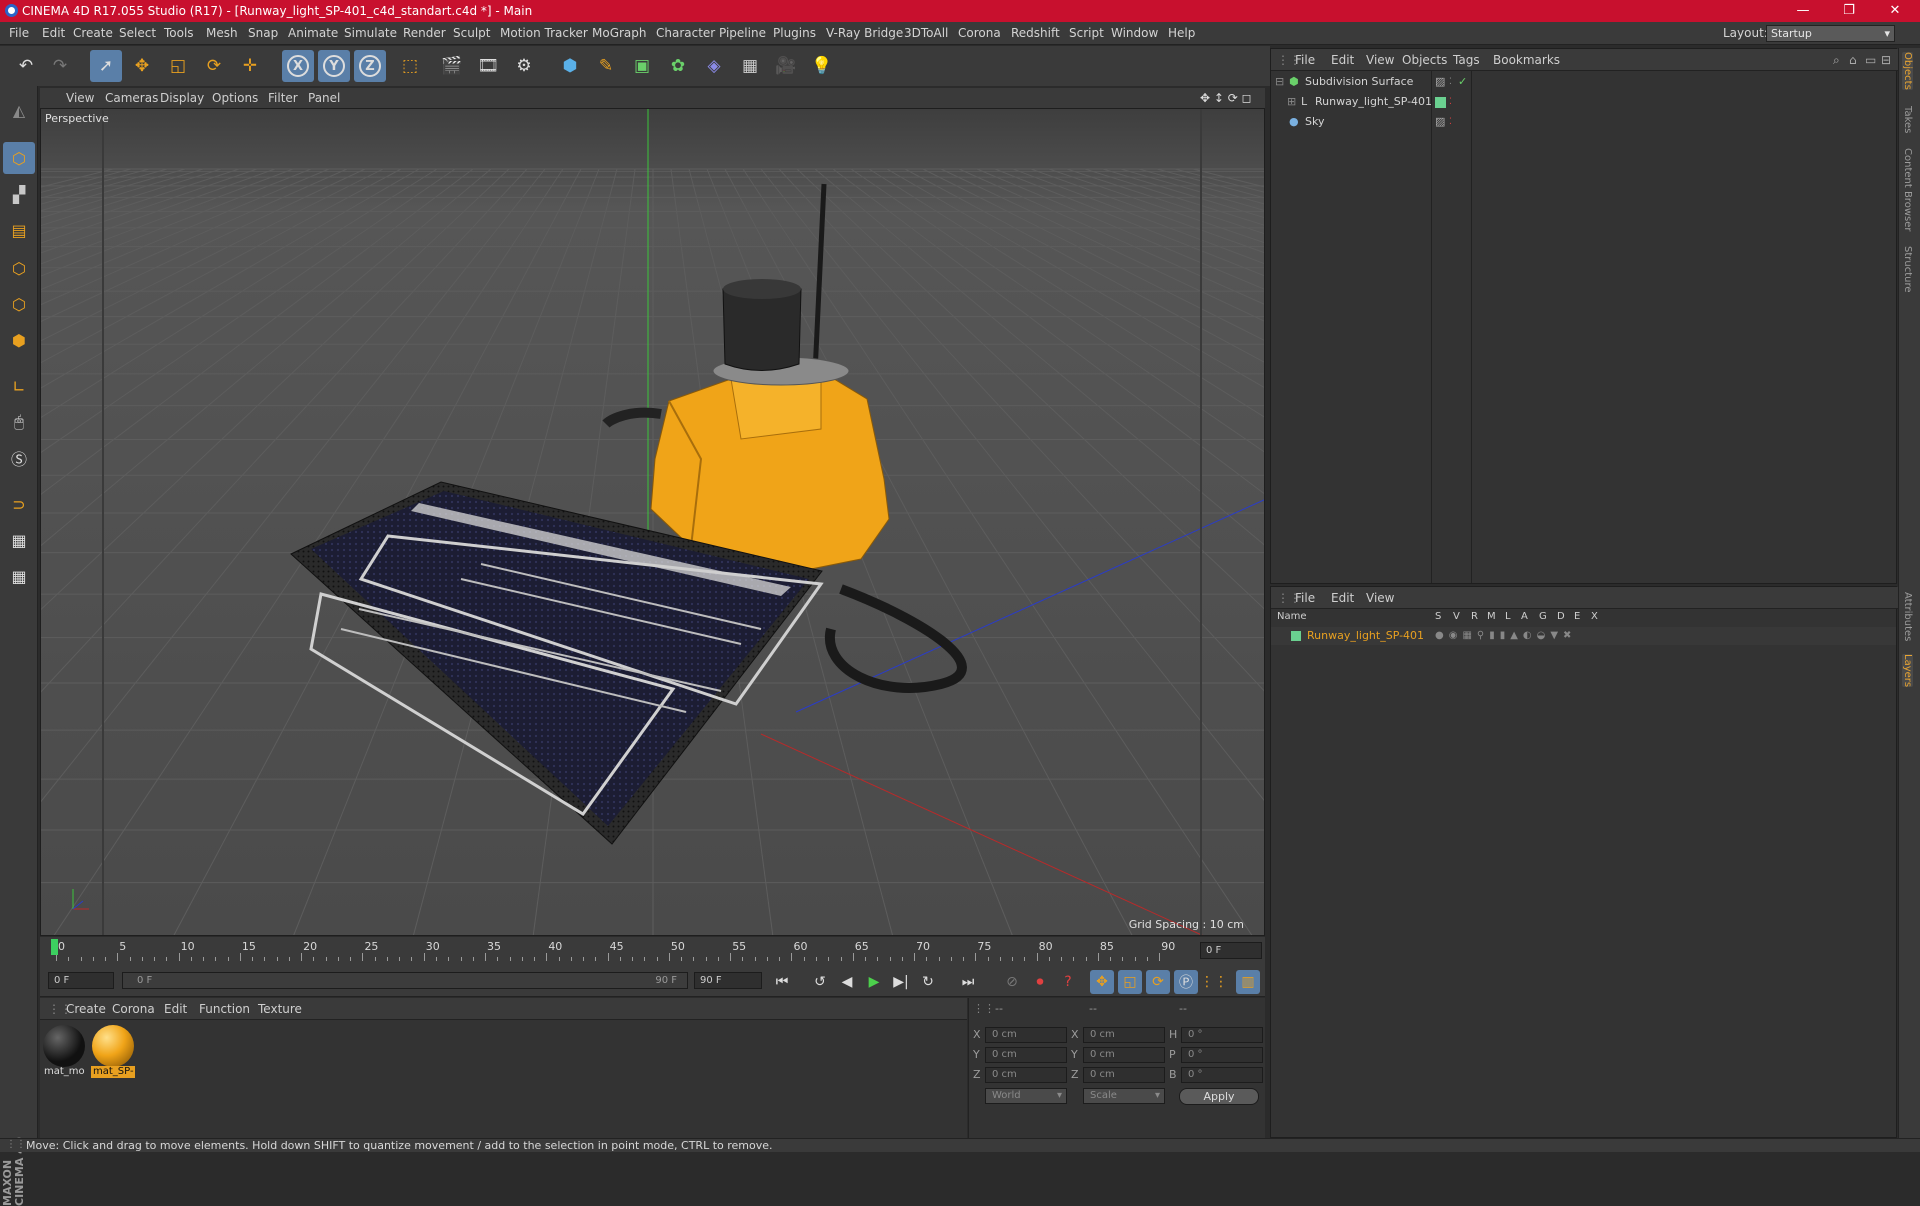  What do you see at coordinates (685, 33) in the screenshot?
I see `menu-character: Character` at bounding box center [685, 33].